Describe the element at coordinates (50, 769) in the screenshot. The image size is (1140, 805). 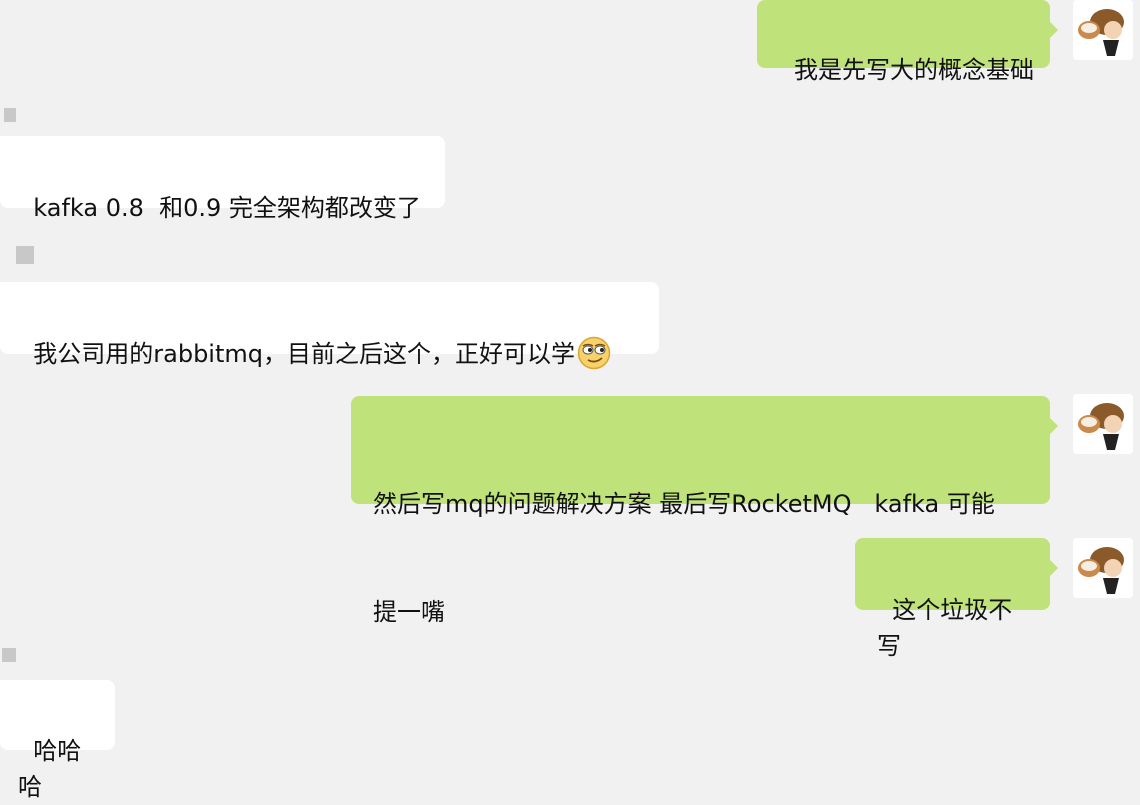
I see `message-text: 哈哈哈` at that location.